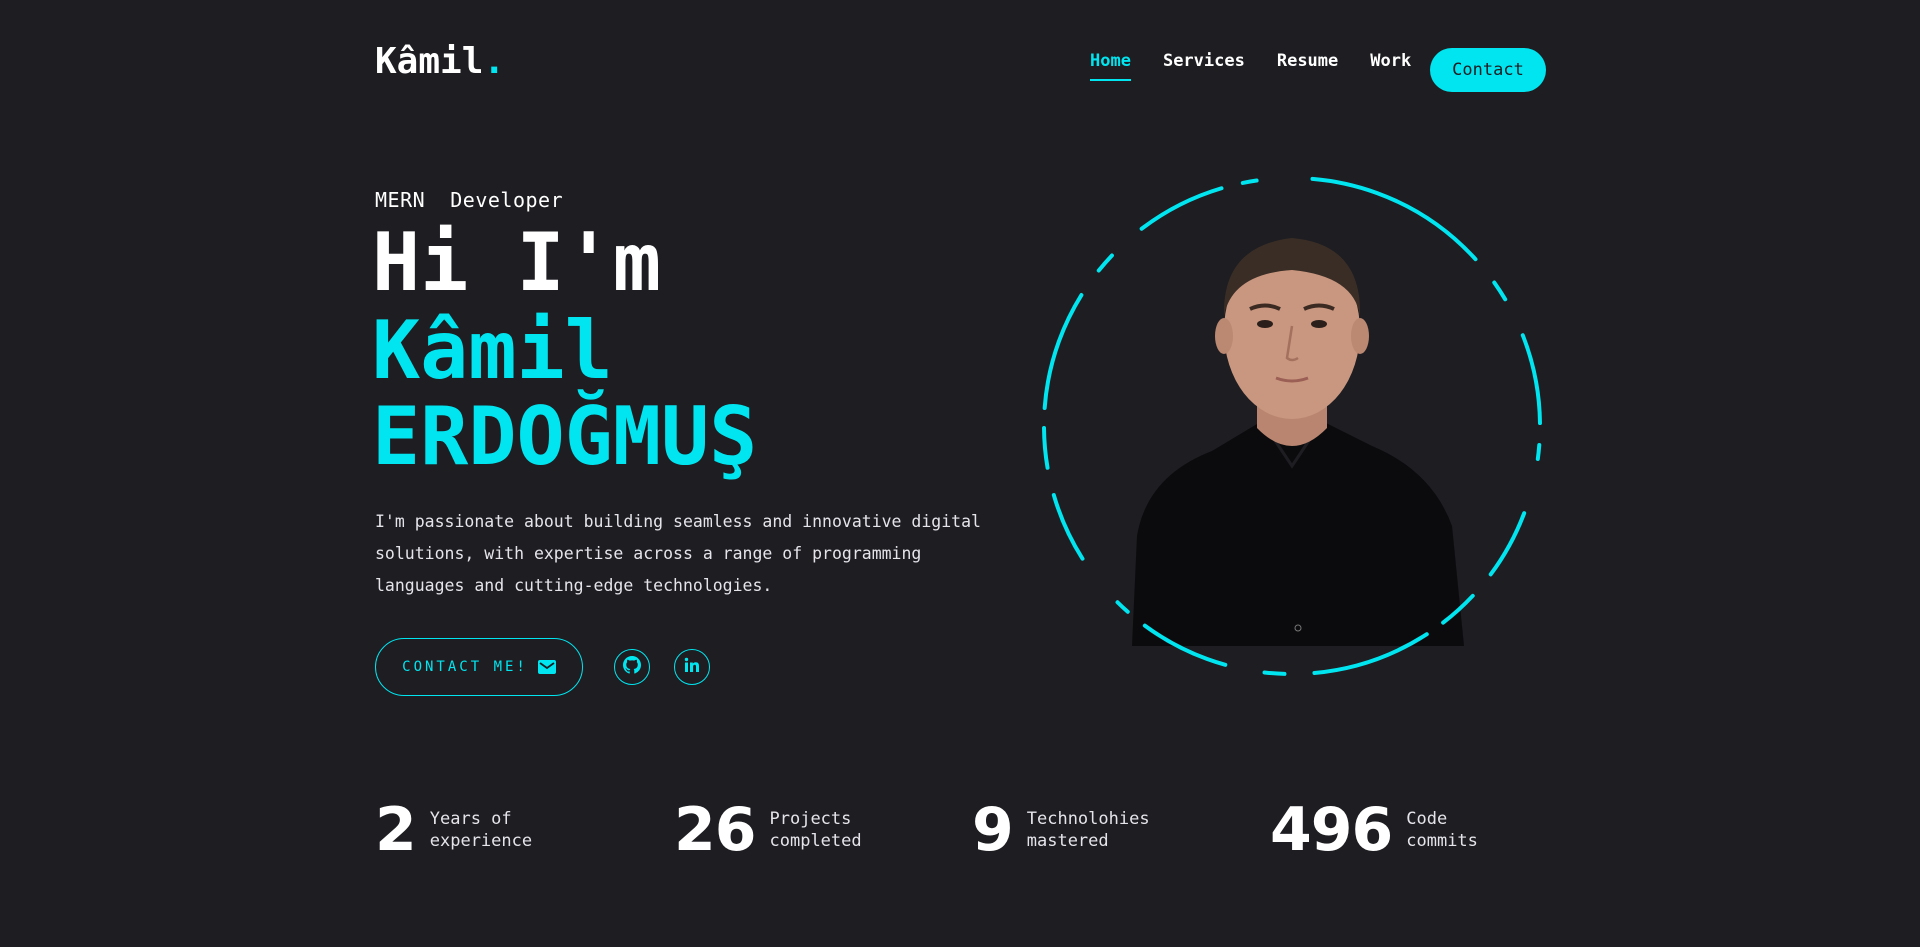  Describe the element at coordinates (1427, 819) in the screenshot. I see `stat-label-line: Code` at that location.